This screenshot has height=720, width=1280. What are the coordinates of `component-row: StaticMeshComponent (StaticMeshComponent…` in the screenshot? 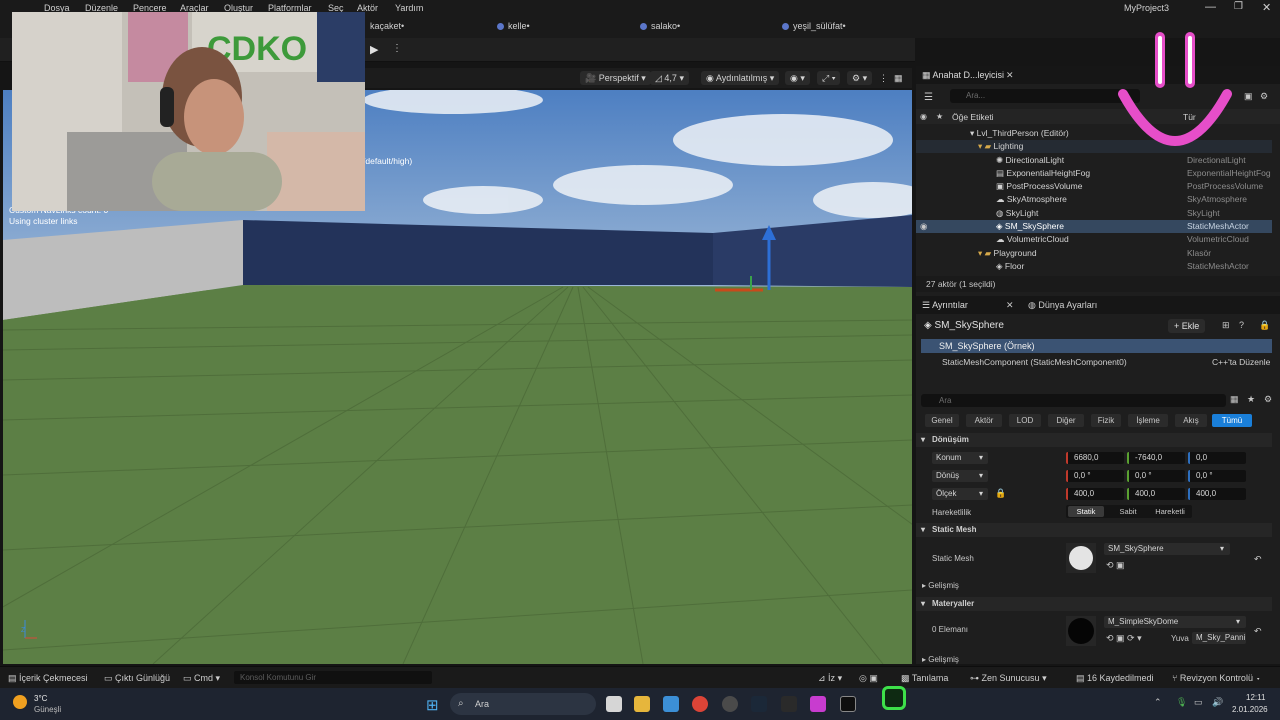 It's located at (1034, 362).